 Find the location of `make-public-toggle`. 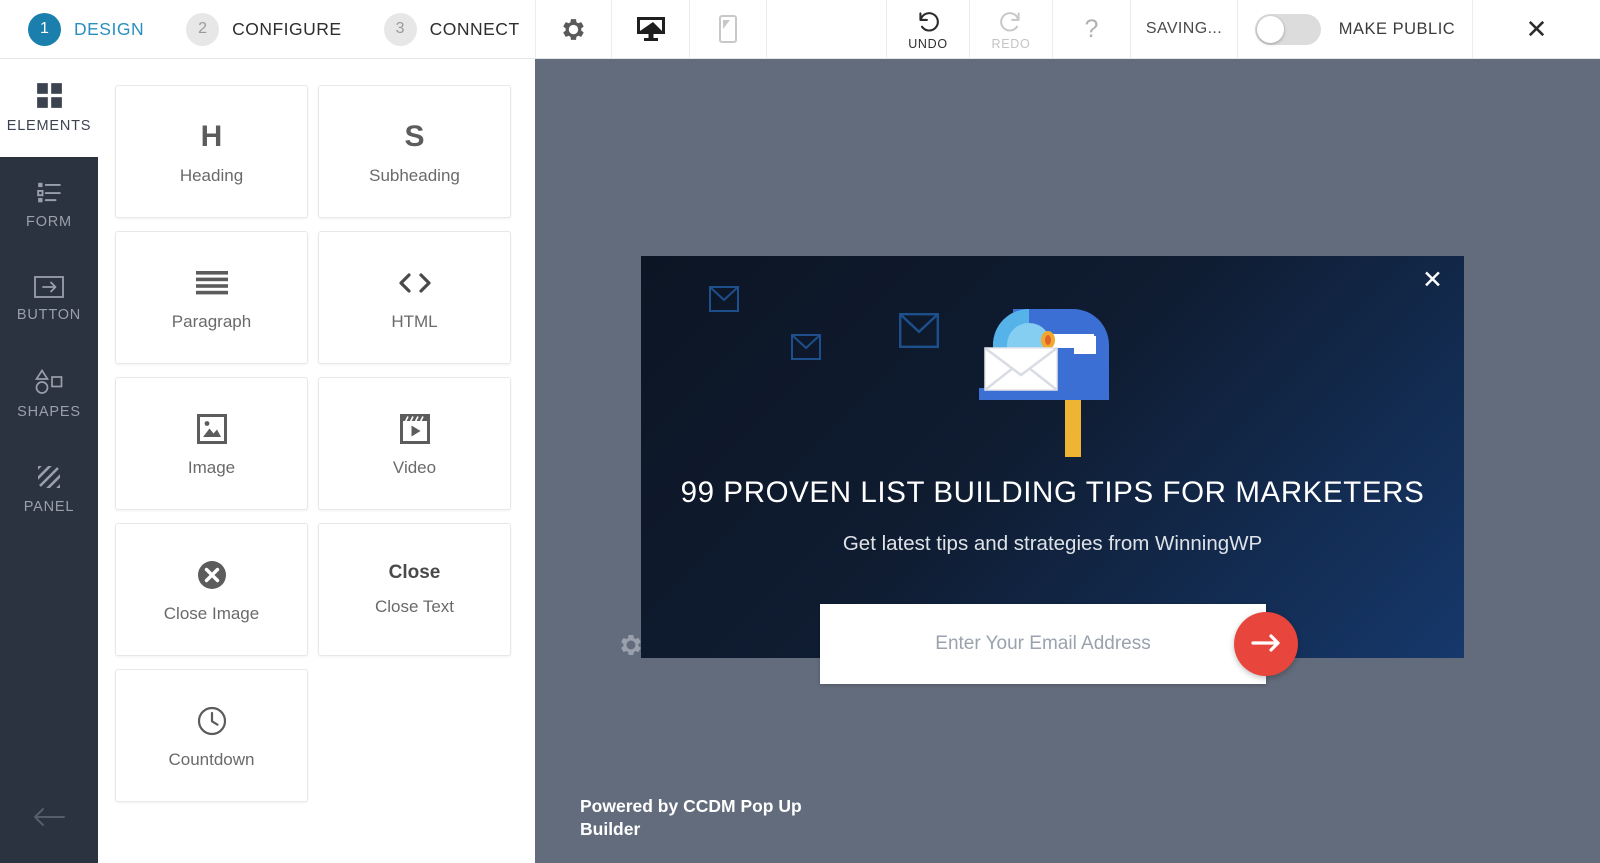

make-public-toggle is located at coordinates (1287, 29).